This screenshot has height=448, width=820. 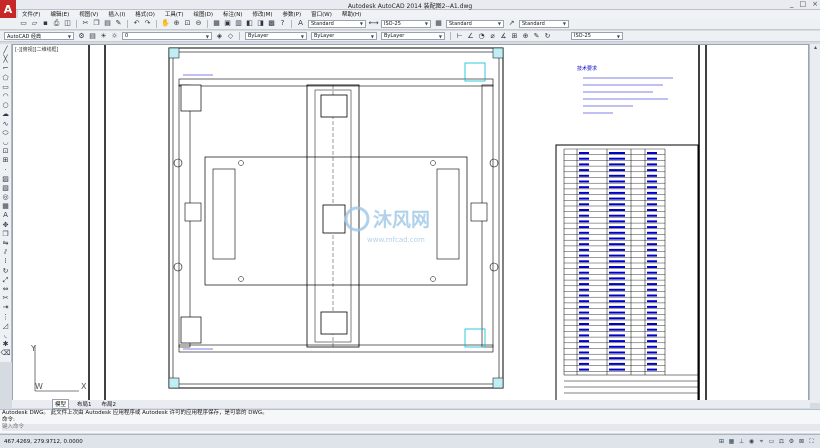 I want to click on annotation-scale-icon: ⚖, so click(x=781, y=441).